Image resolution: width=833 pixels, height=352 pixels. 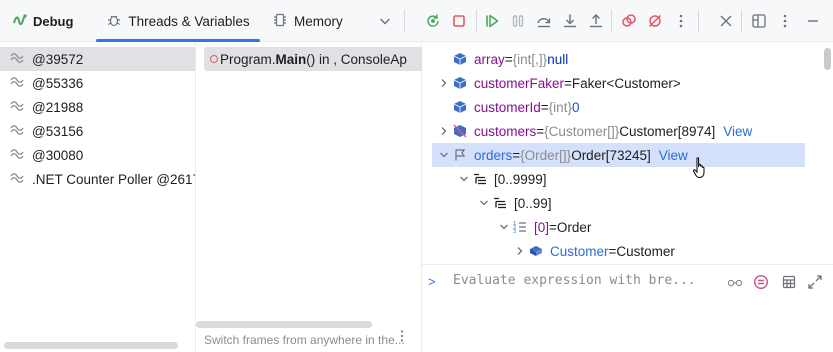 What do you see at coordinates (611, 155) in the screenshot?
I see `variable-value: Order[73245]` at bounding box center [611, 155].